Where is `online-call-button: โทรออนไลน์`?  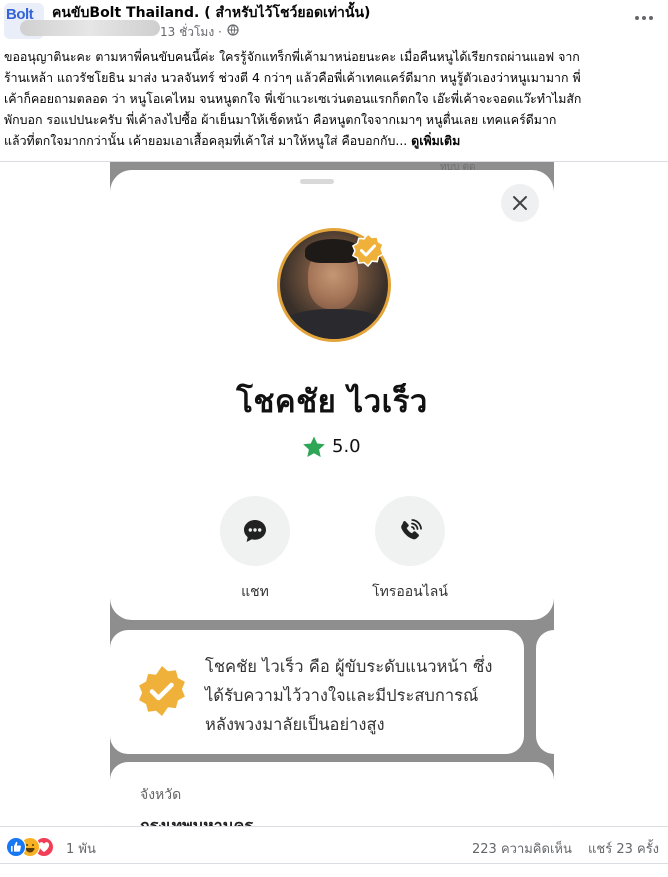 online-call-button: โทรออนไลน์ is located at coordinates (410, 549).